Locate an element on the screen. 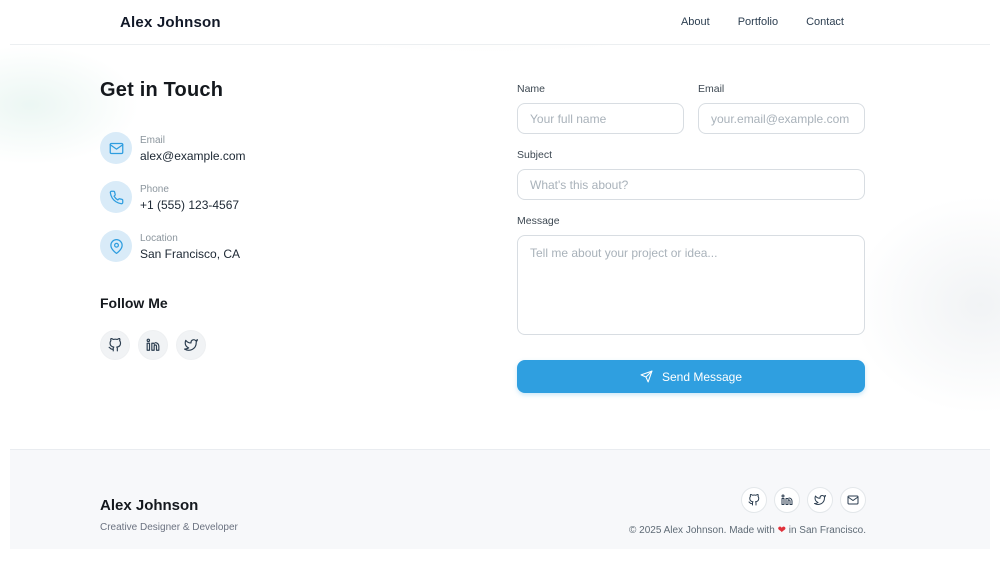 This screenshot has height=571, width=1000. brand-logo: Alex Johnson is located at coordinates (170, 22).